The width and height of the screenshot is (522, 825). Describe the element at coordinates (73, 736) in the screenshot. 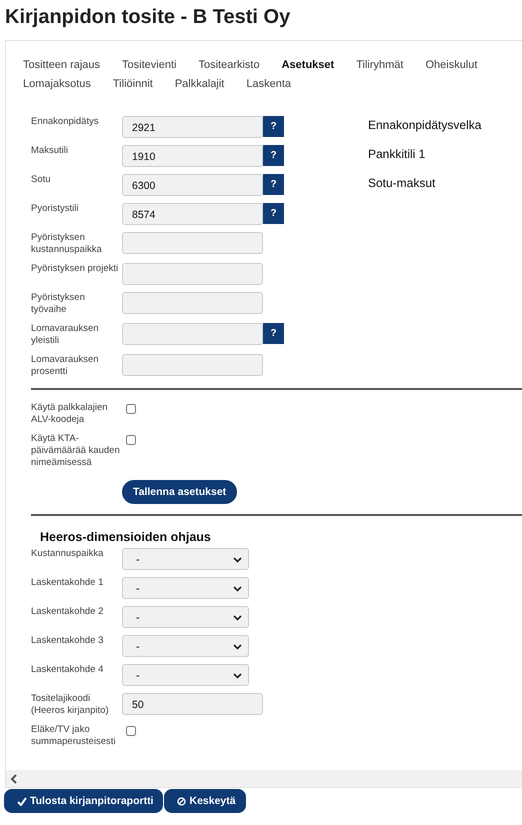

I see `field-label: Eläke/TV jako summaperusteisesti` at that location.